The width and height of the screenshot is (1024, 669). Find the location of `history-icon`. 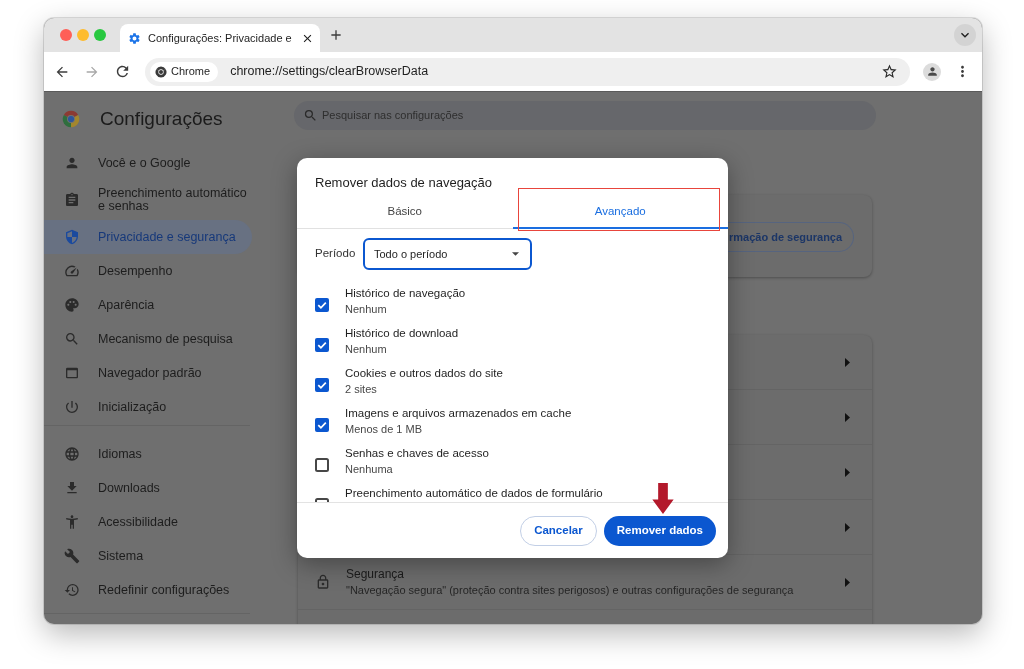

history-icon is located at coordinates (72, 590).